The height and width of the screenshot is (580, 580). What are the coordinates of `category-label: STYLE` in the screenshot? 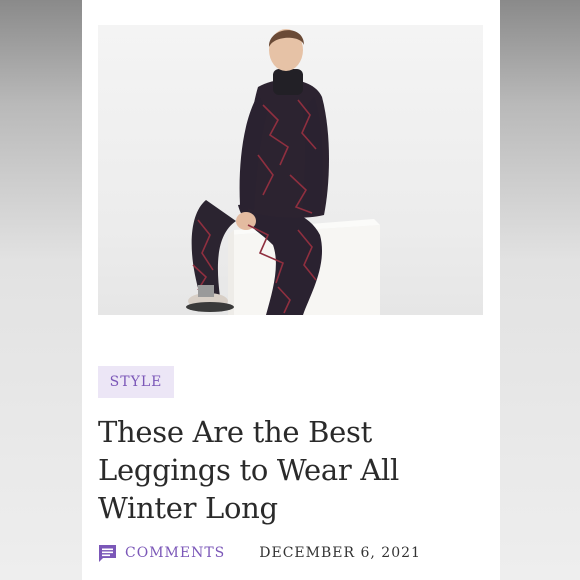 It's located at (136, 382).